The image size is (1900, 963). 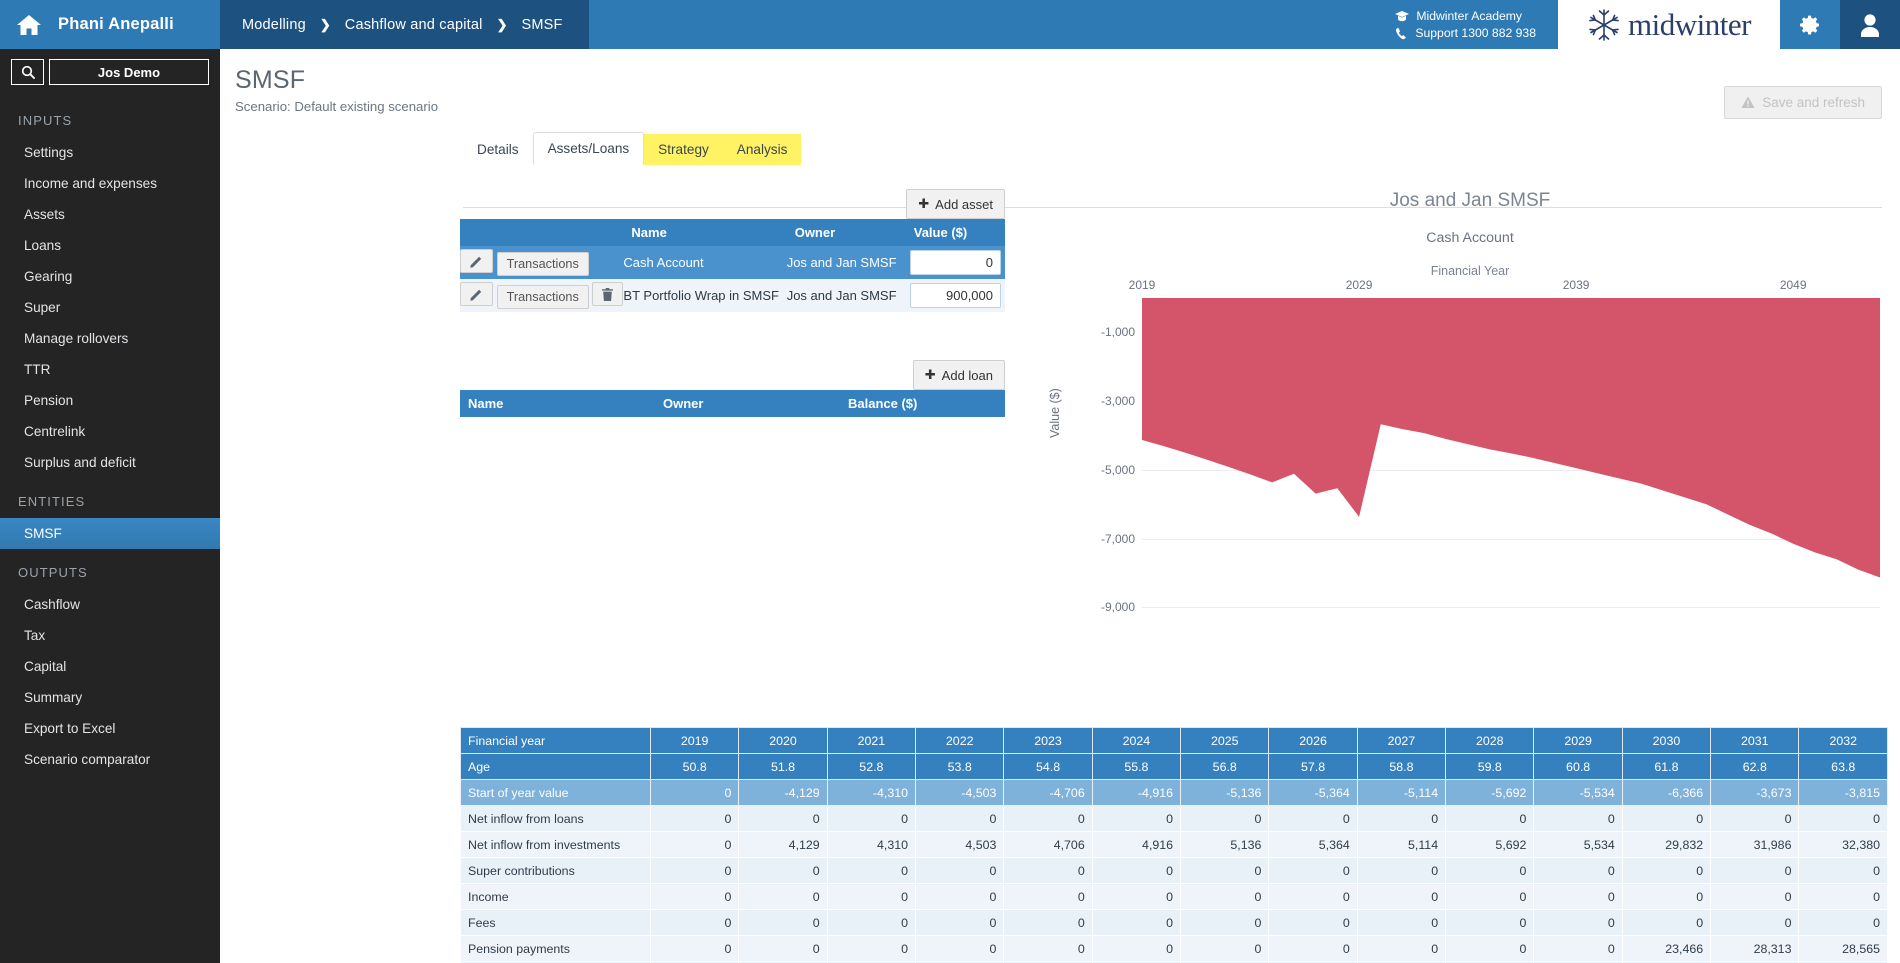 I want to click on loans-col-owner: Owner, so click(x=747, y=403).